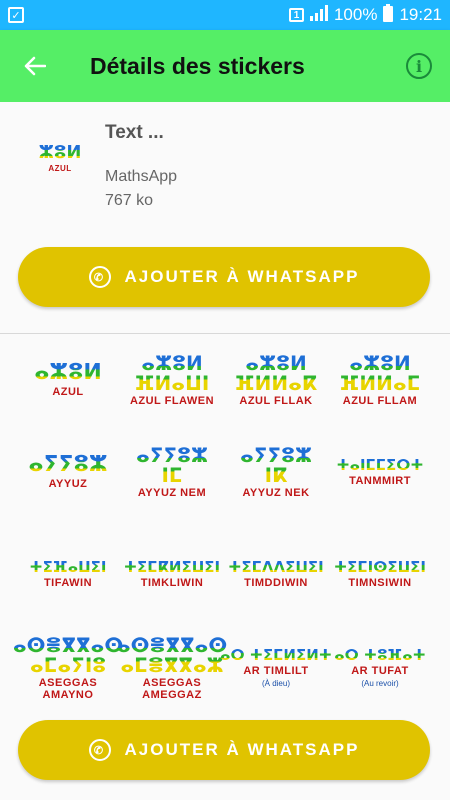 The width and height of the screenshot is (450, 800). I want to click on status-bar: ✓ 1 100% 19:21, so click(225, 15).